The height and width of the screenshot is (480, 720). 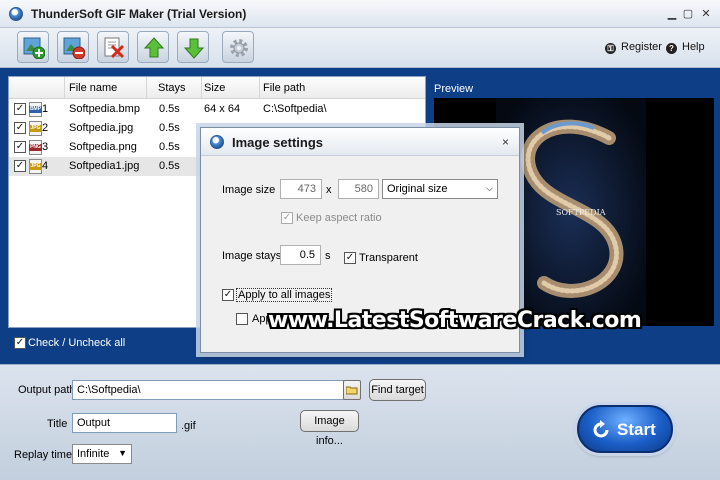 I want to click on check-all-checkbox: ✓, so click(x=20, y=343).